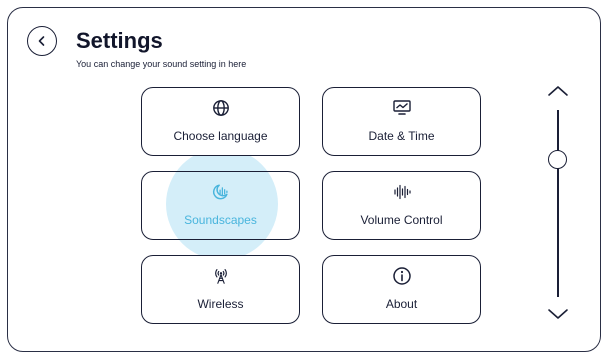 The width and height of the screenshot is (608, 352). Describe the element at coordinates (401, 289) in the screenshot. I see `tile-about: About` at that location.